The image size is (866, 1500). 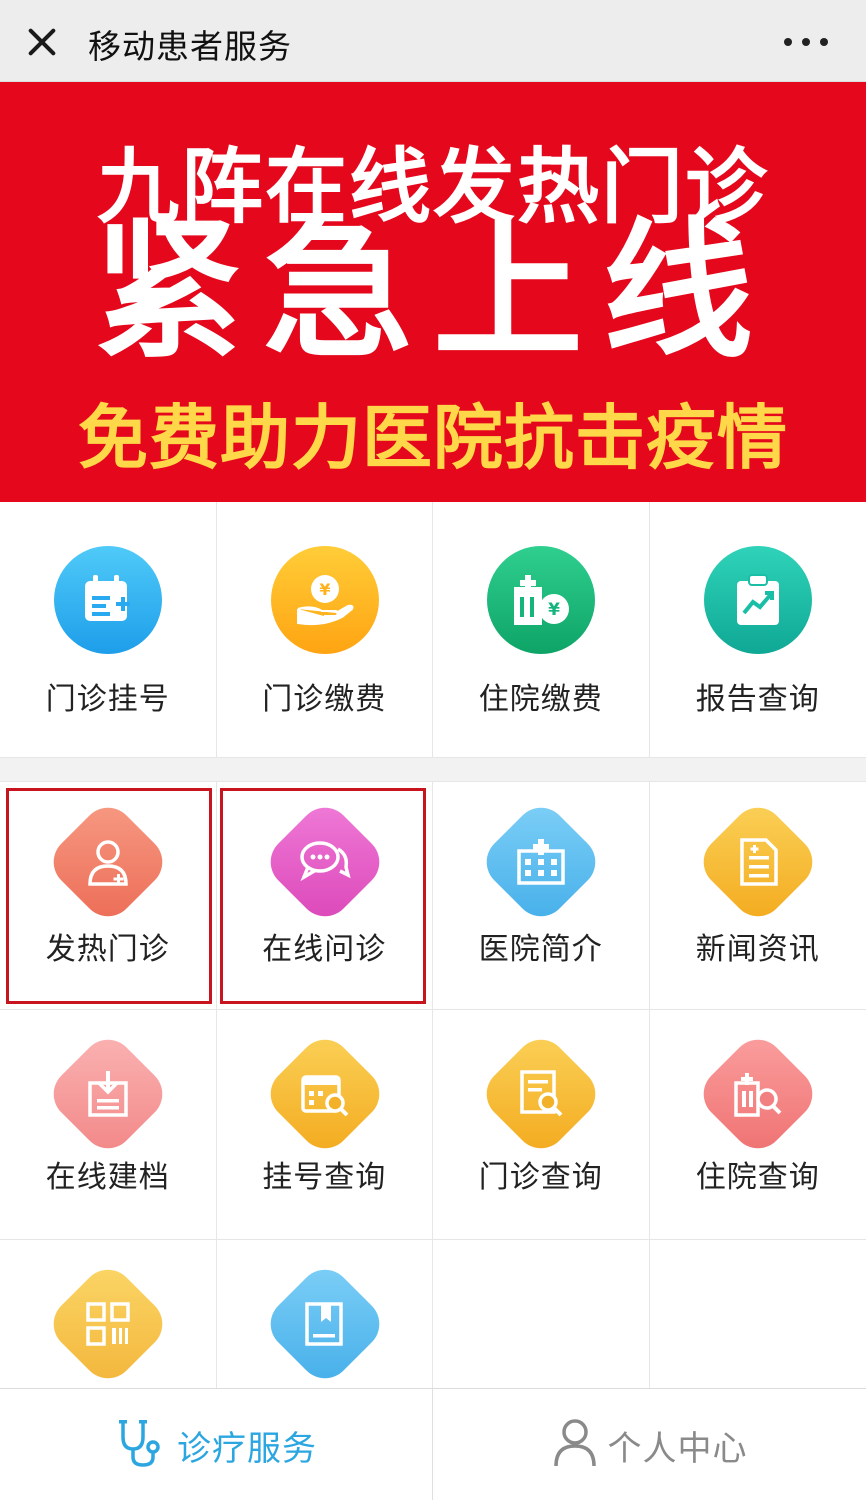 I want to click on calendar-search-icon, so click(x=324, y=1094).